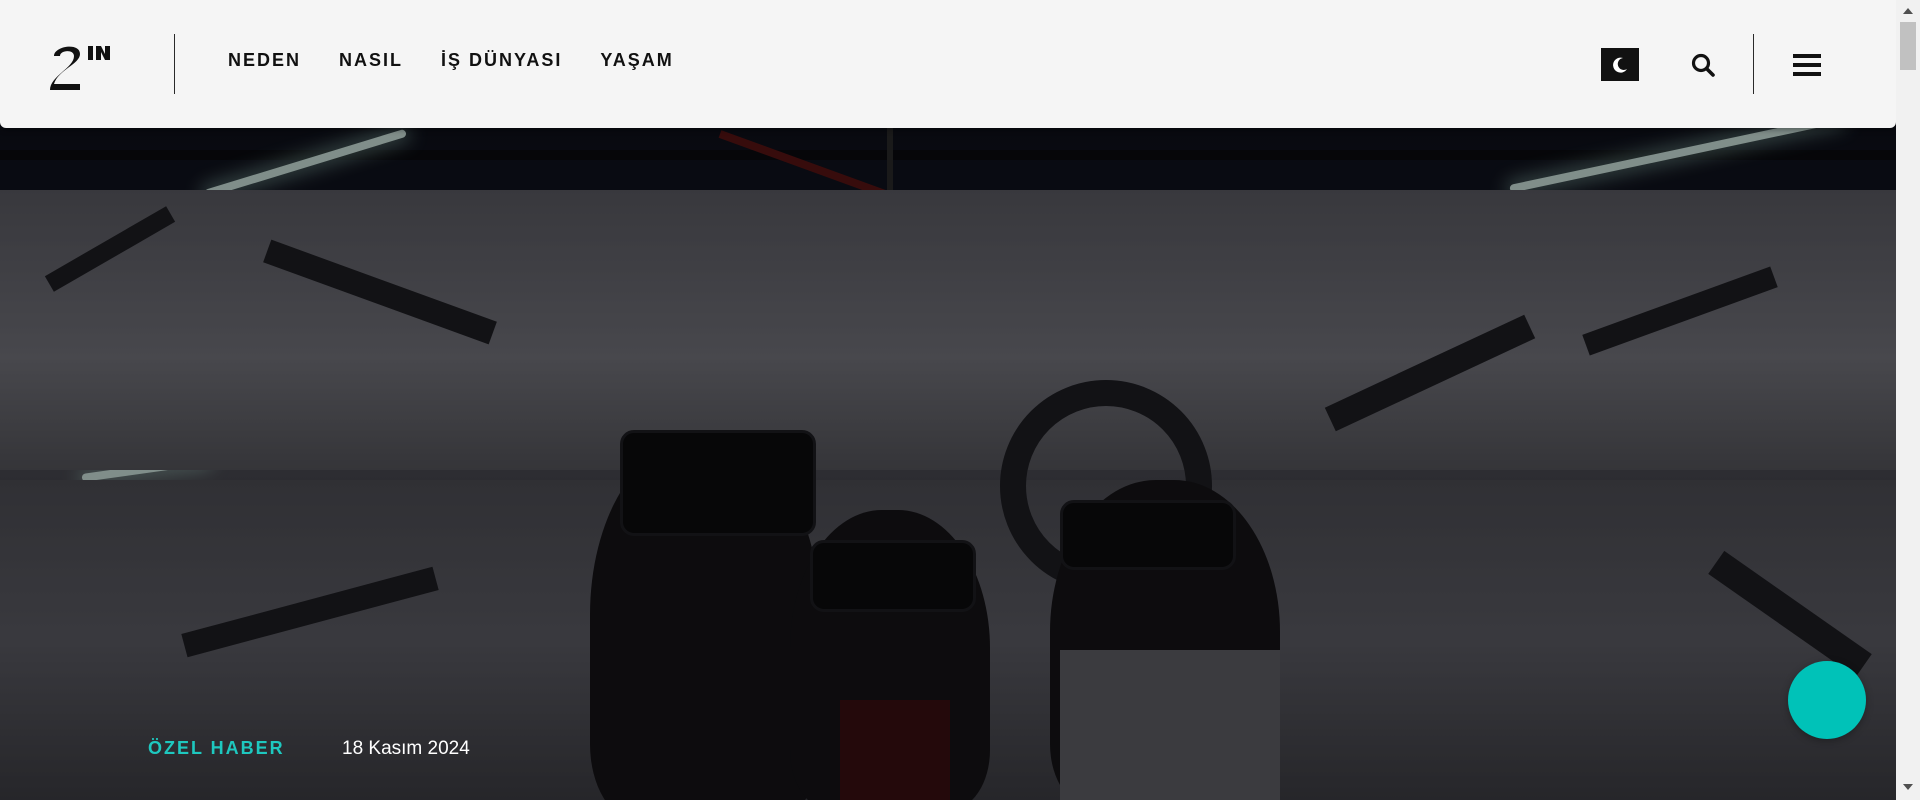  What do you see at coordinates (1827, 700) in the screenshot?
I see `chat-fab` at bounding box center [1827, 700].